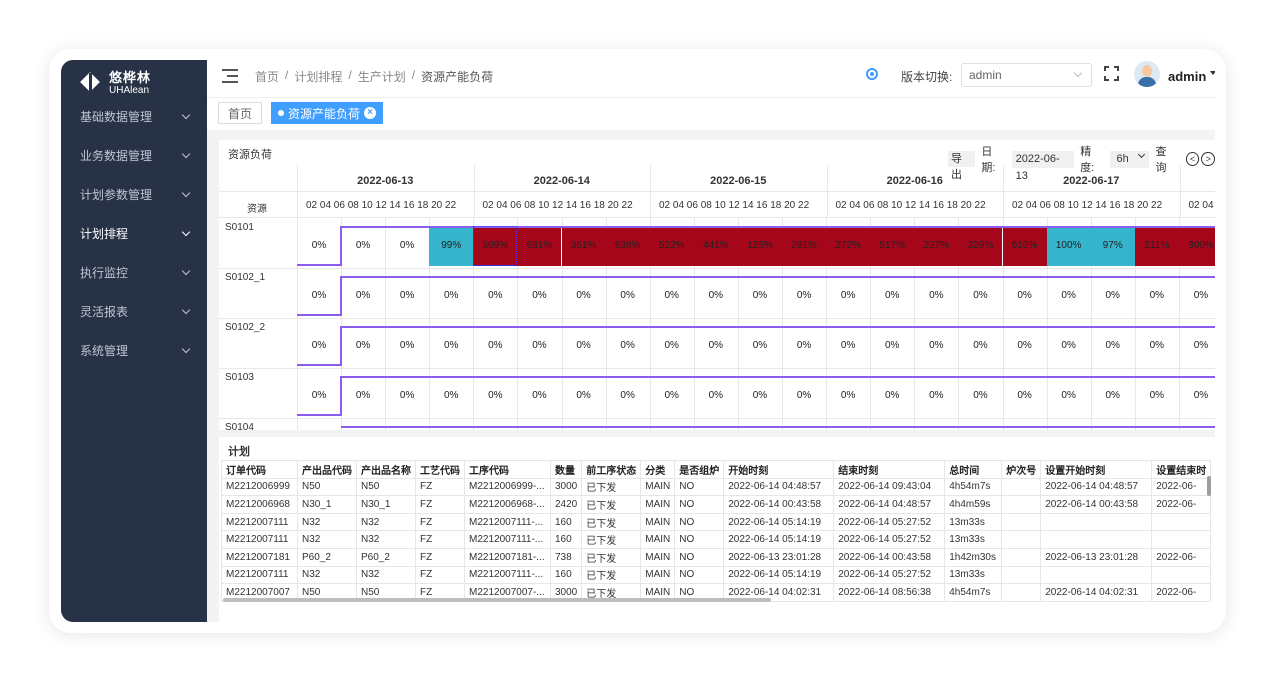  I want to click on column-header: 开始时刻, so click(779, 469).